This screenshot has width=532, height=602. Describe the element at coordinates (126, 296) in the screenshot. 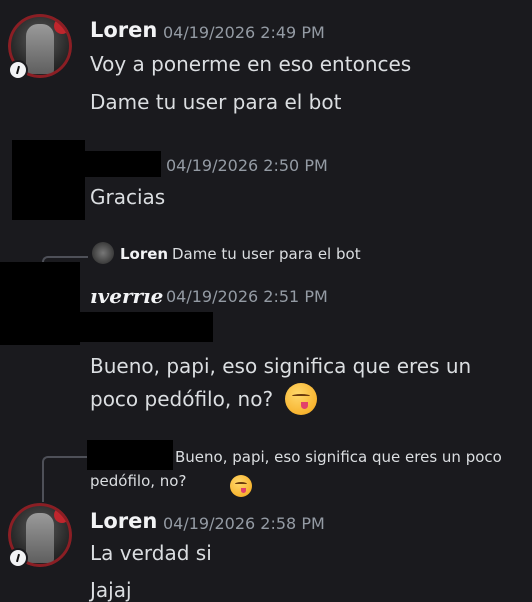

I see `username: ıverrıe` at that location.